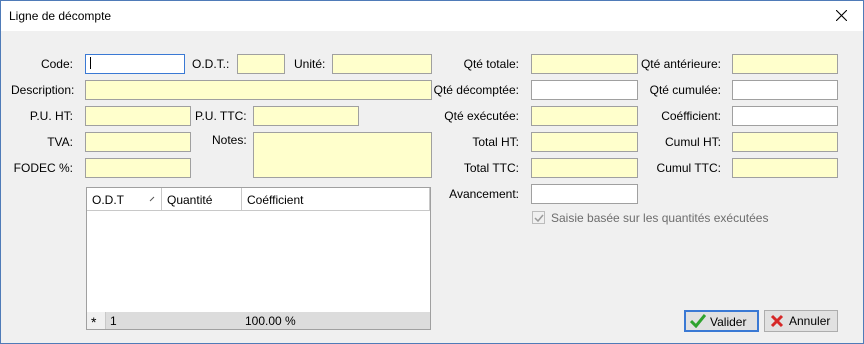 The height and width of the screenshot is (344, 864). What do you see at coordinates (56, 64) in the screenshot?
I see `code-label: Code:` at bounding box center [56, 64].